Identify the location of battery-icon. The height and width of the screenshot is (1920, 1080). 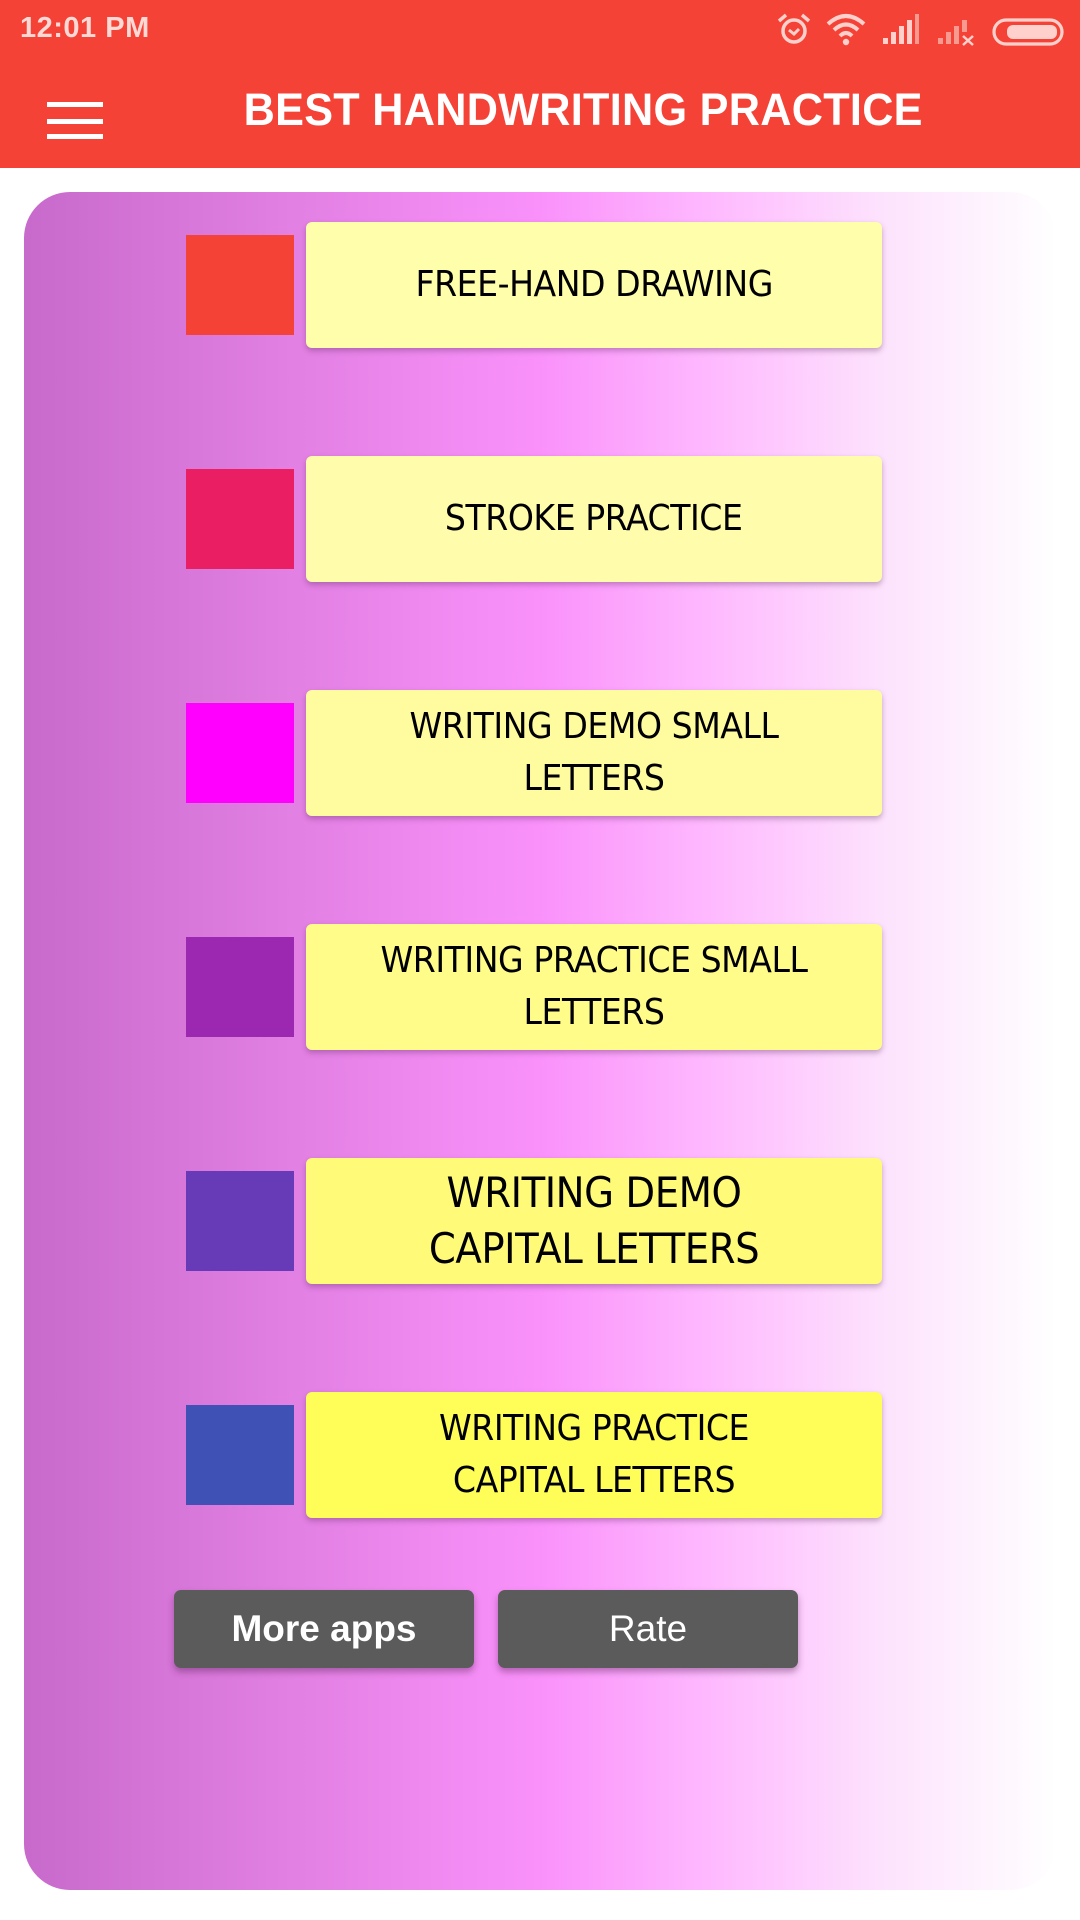
(1028, 32).